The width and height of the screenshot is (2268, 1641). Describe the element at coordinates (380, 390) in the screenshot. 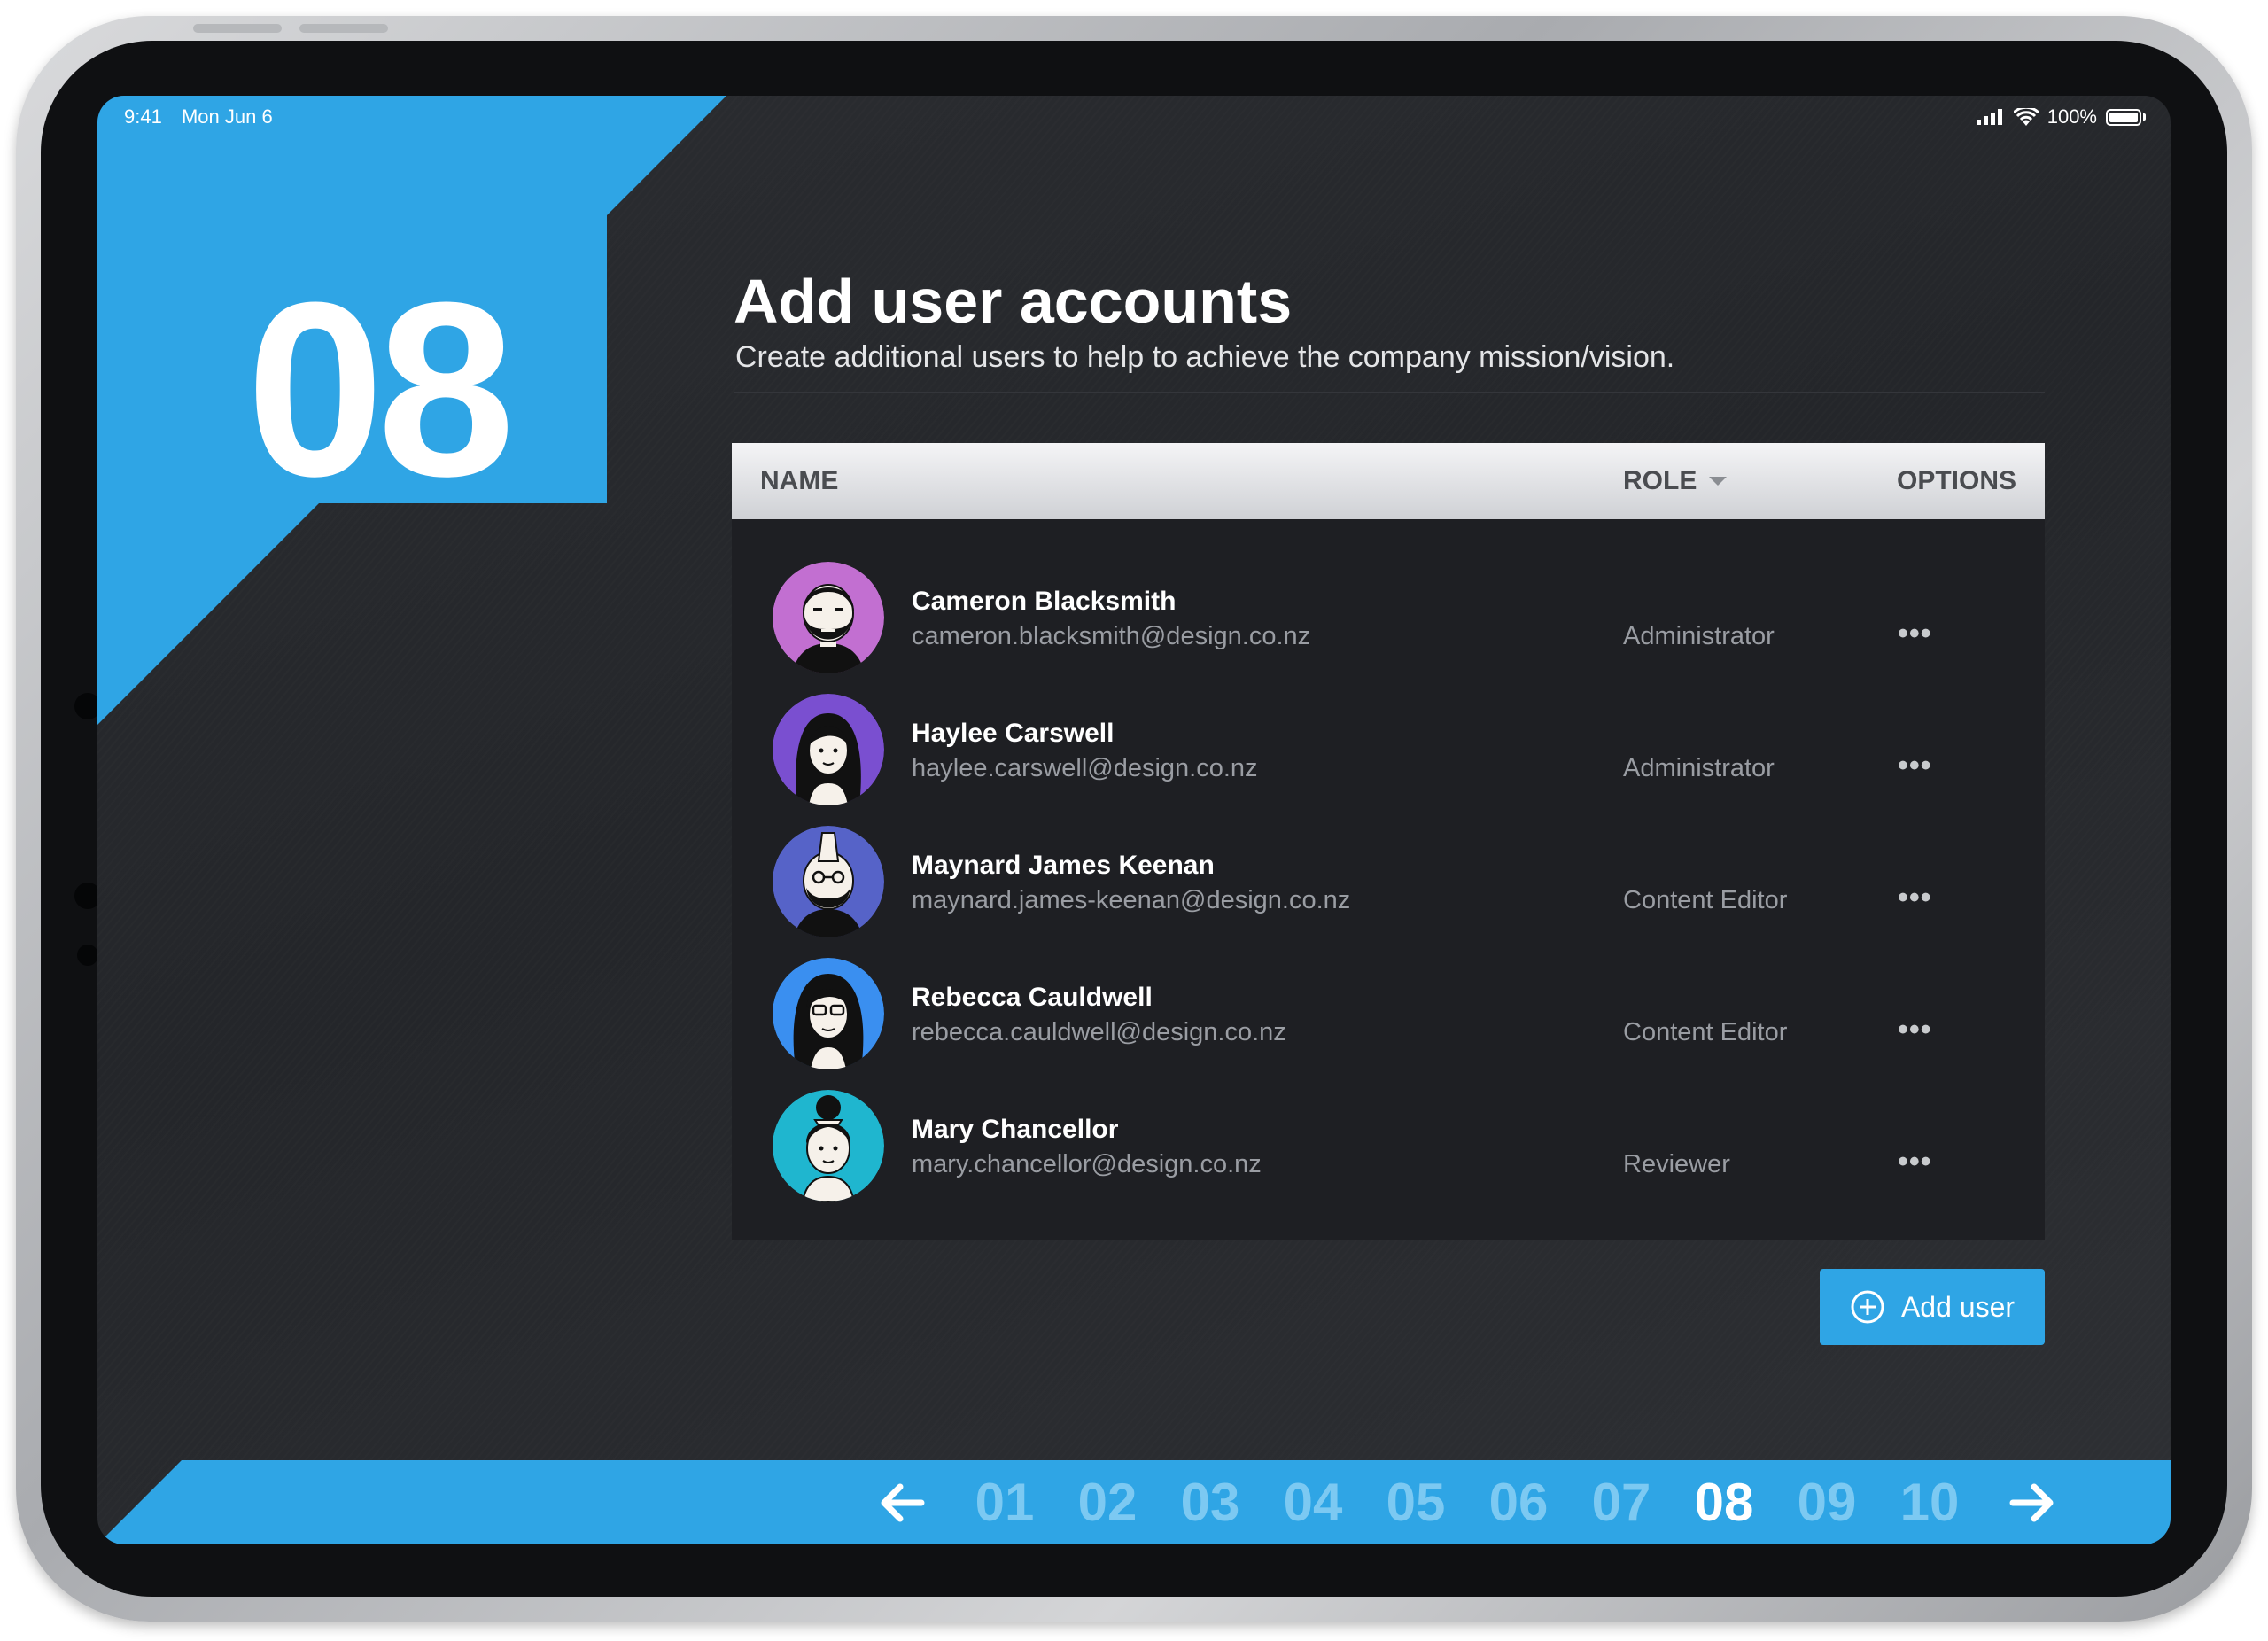

I see `step-number: 08` at that location.